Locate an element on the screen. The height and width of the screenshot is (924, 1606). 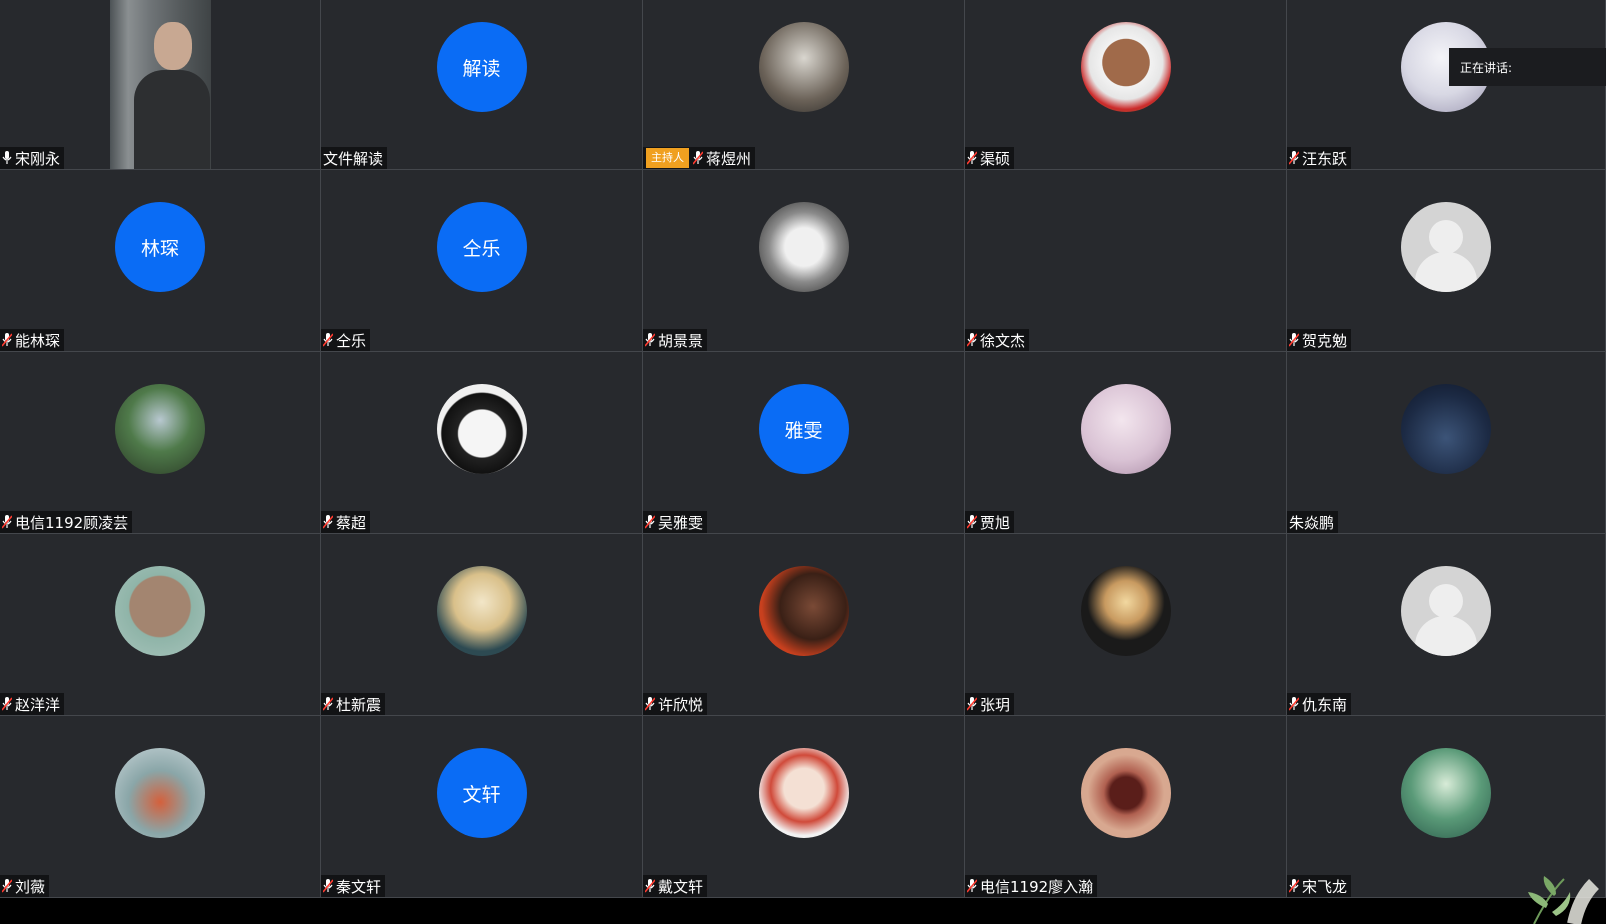
participant-tile: 文轩 秦文轩 is located at coordinates (482, 807).